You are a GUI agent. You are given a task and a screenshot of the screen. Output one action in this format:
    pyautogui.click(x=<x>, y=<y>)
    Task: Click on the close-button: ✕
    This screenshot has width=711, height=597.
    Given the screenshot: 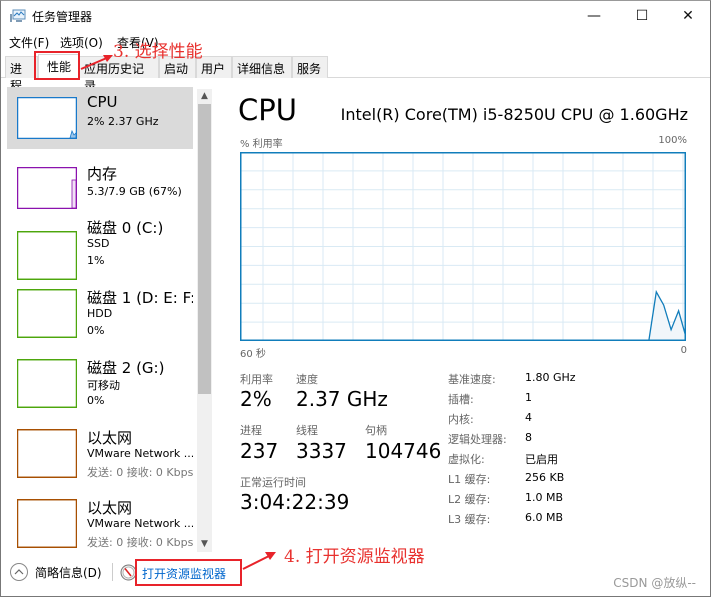 What is the action you would take?
    pyautogui.click(x=688, y=16)
    